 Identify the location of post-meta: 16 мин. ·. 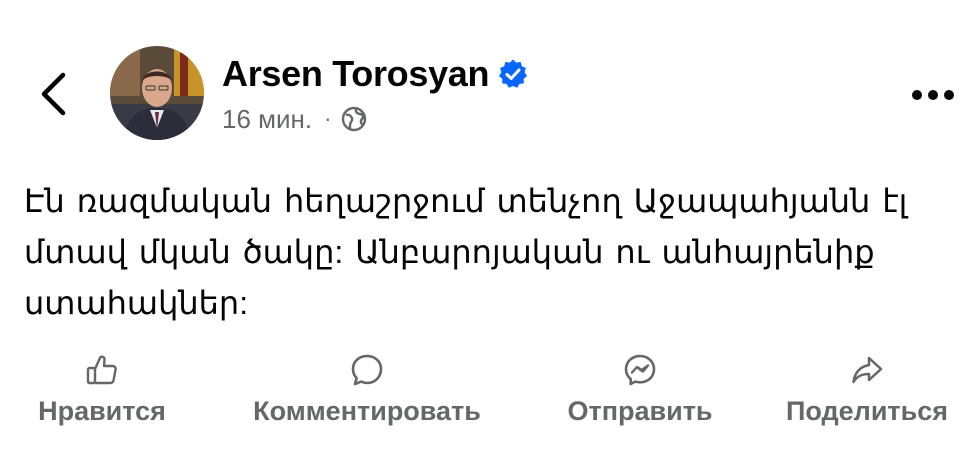
(294, 119).